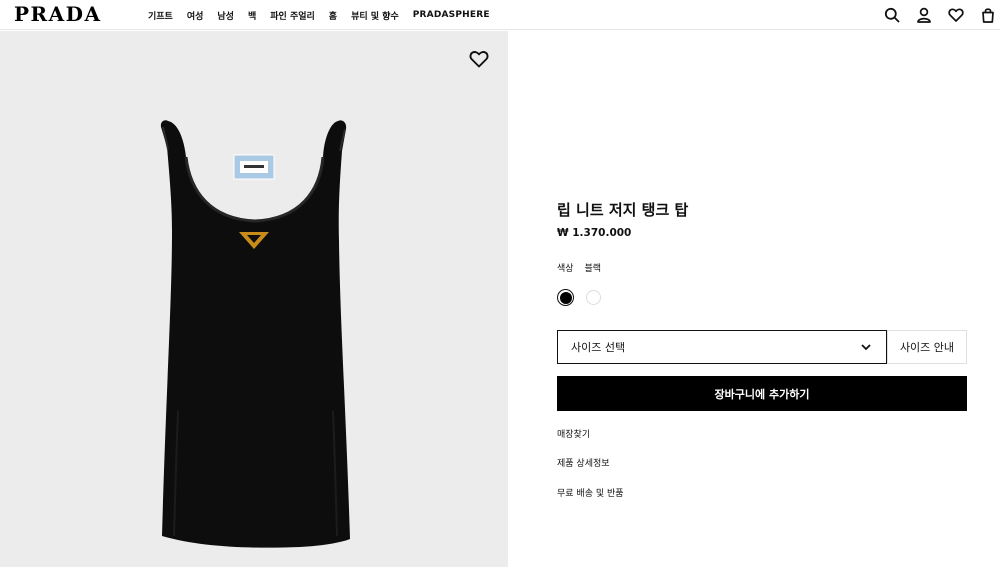 Image resolution: width=1000 pixels, height=567 pixels. What do you see at coordinates (579, 267) in the screenshot?
I see `color-info: 색상 블랙` at bounding box center [579, 267].